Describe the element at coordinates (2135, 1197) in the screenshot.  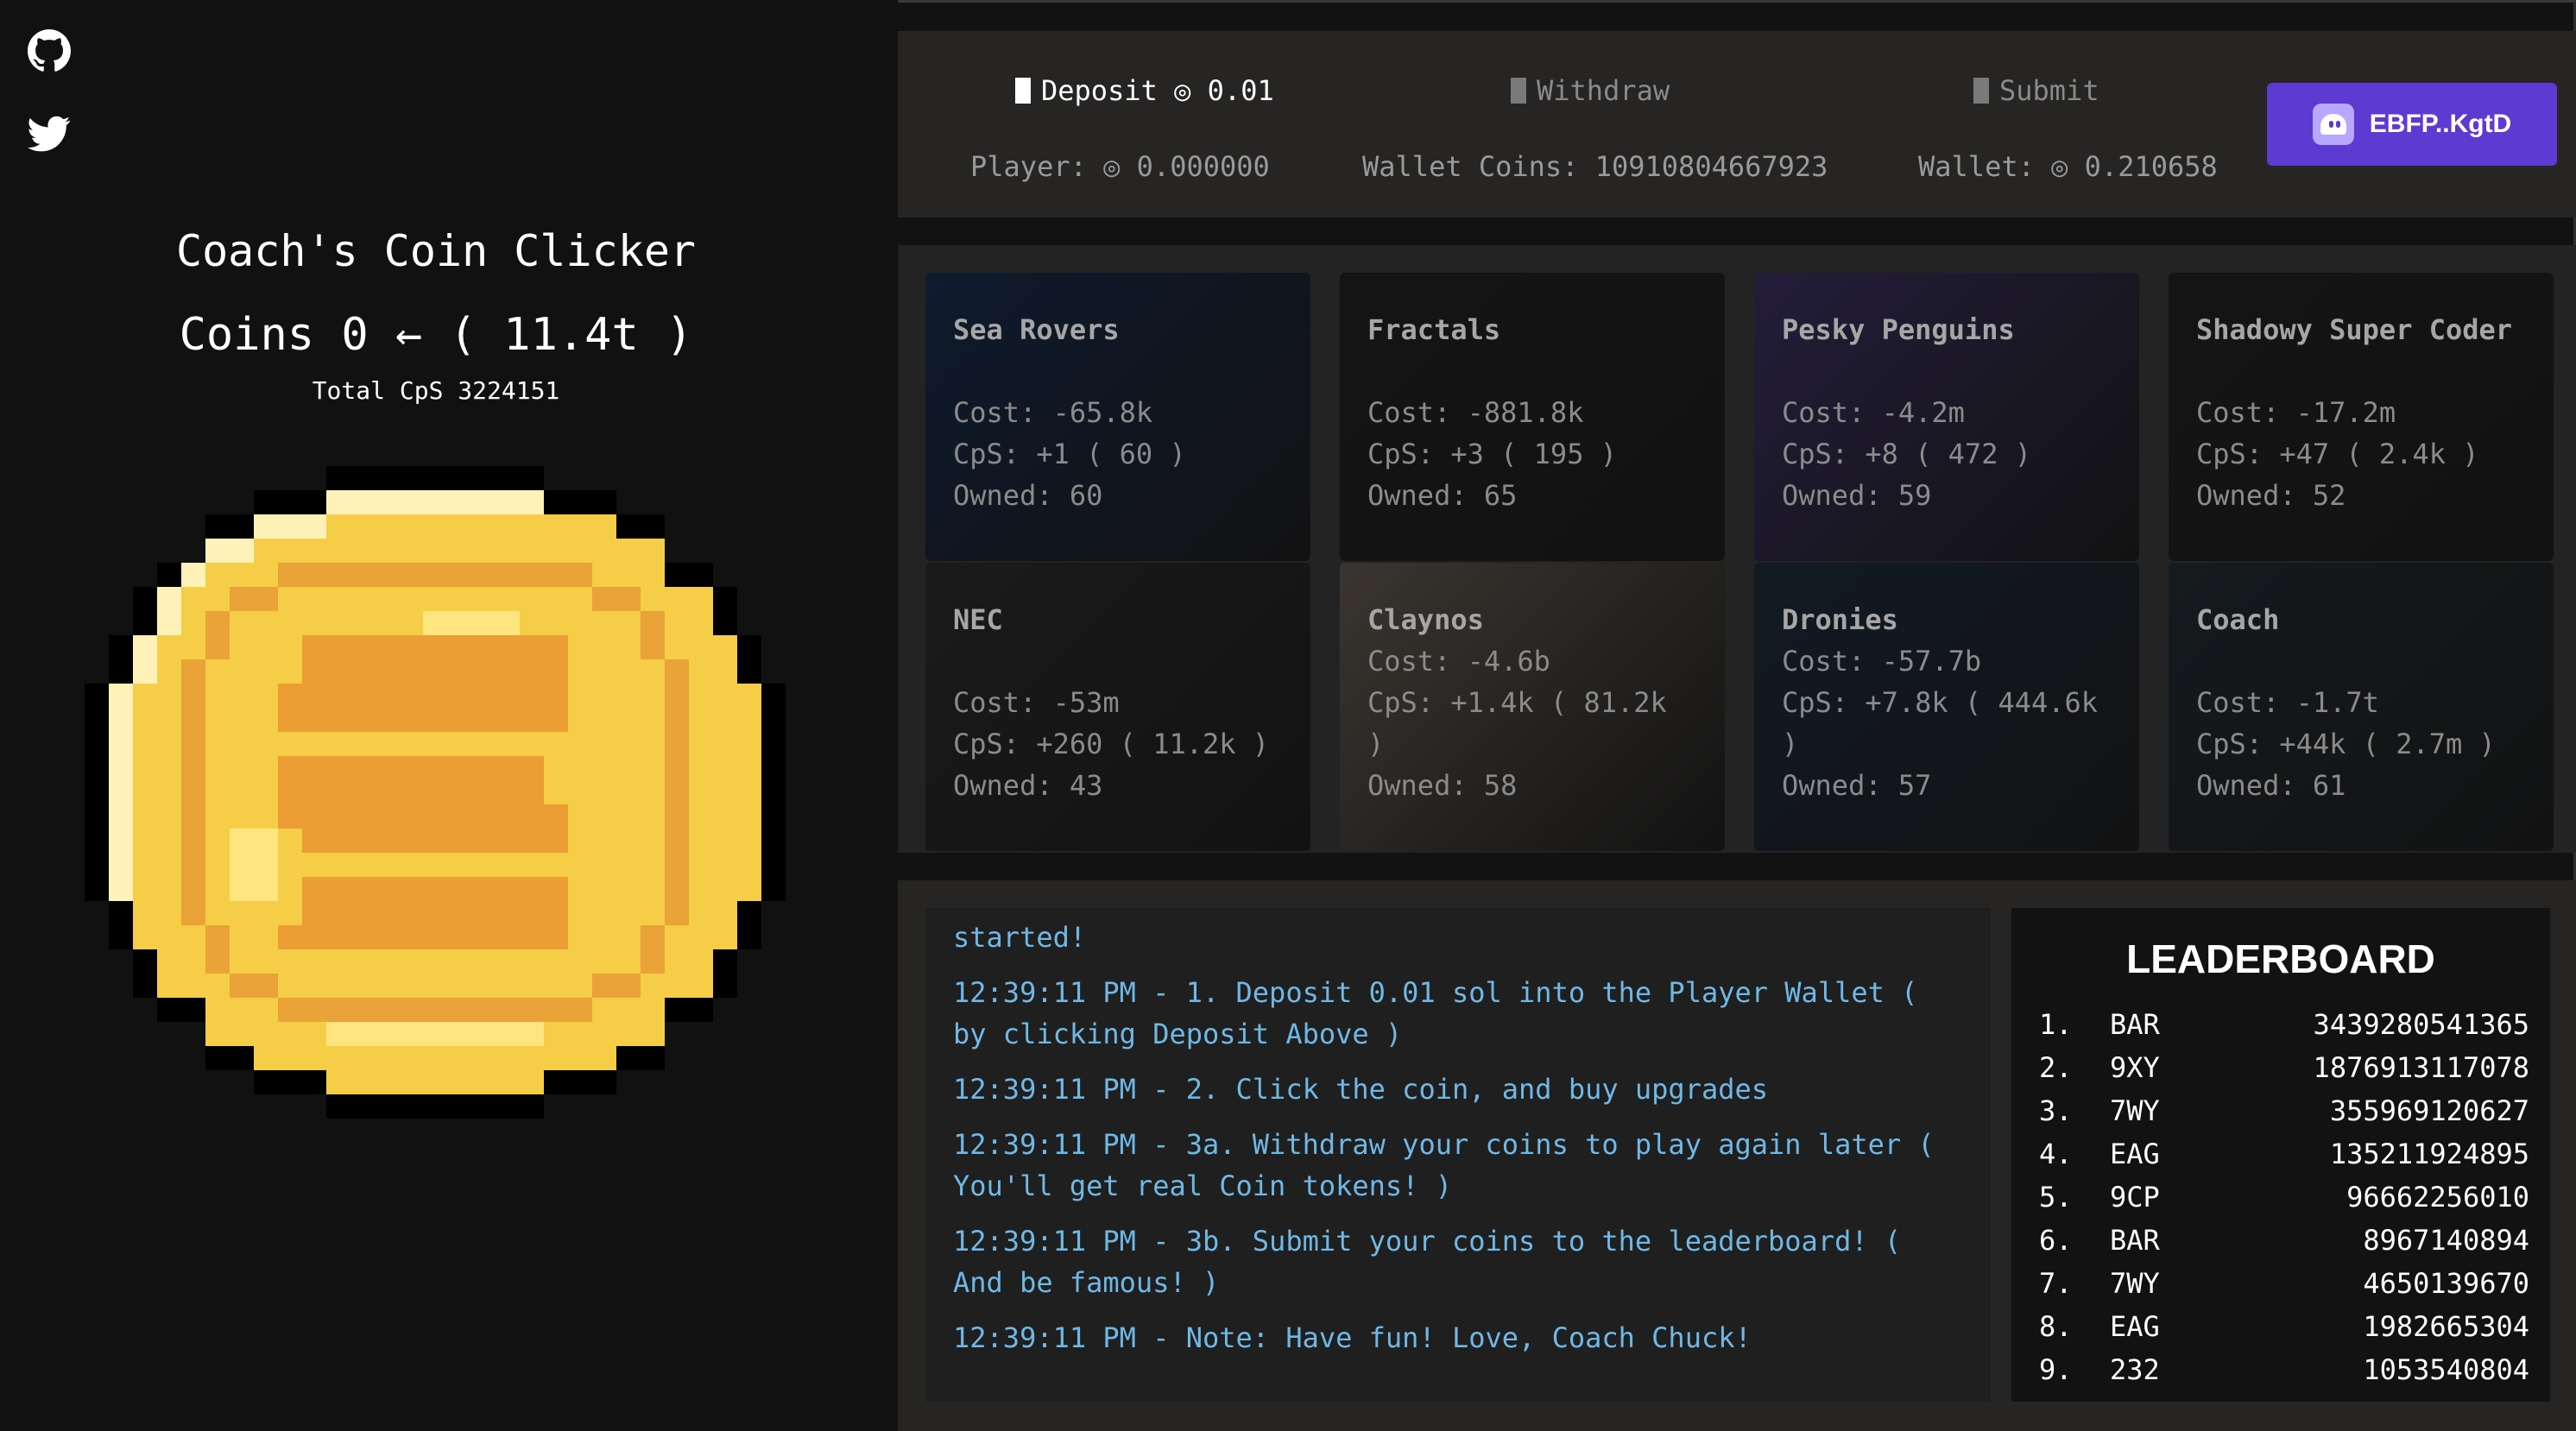
I see `leaderboard-name: 9CP` at that location.